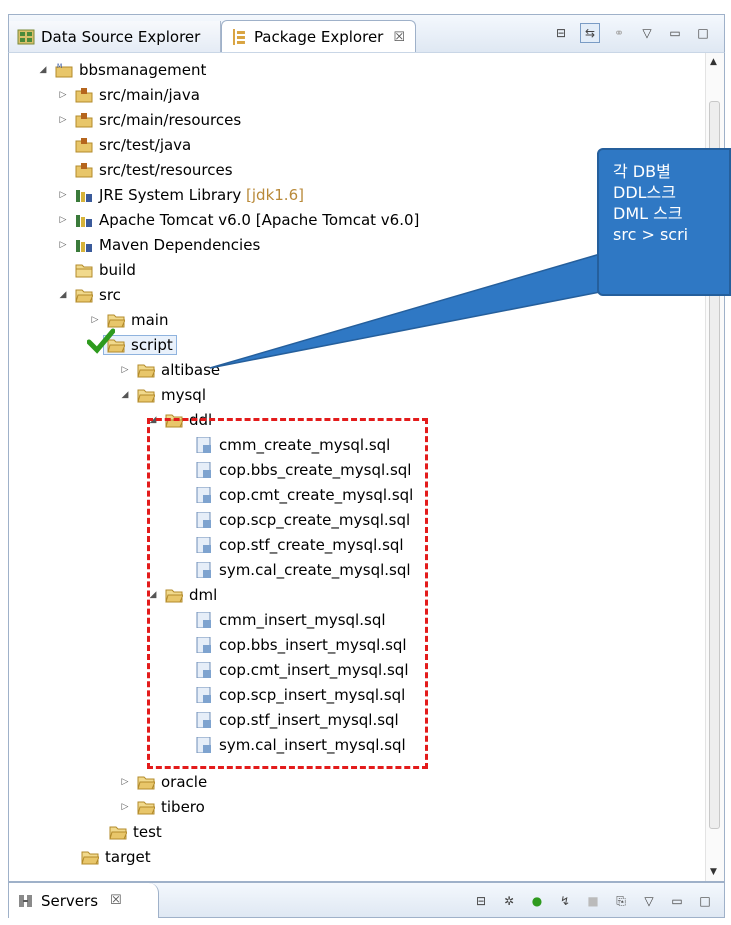 This screenshot has height=925, width=731. What do you see at coordinates (537, 901) in the screenshot?
I see `start-server-icon: ●` at bounding box center [537, 901].